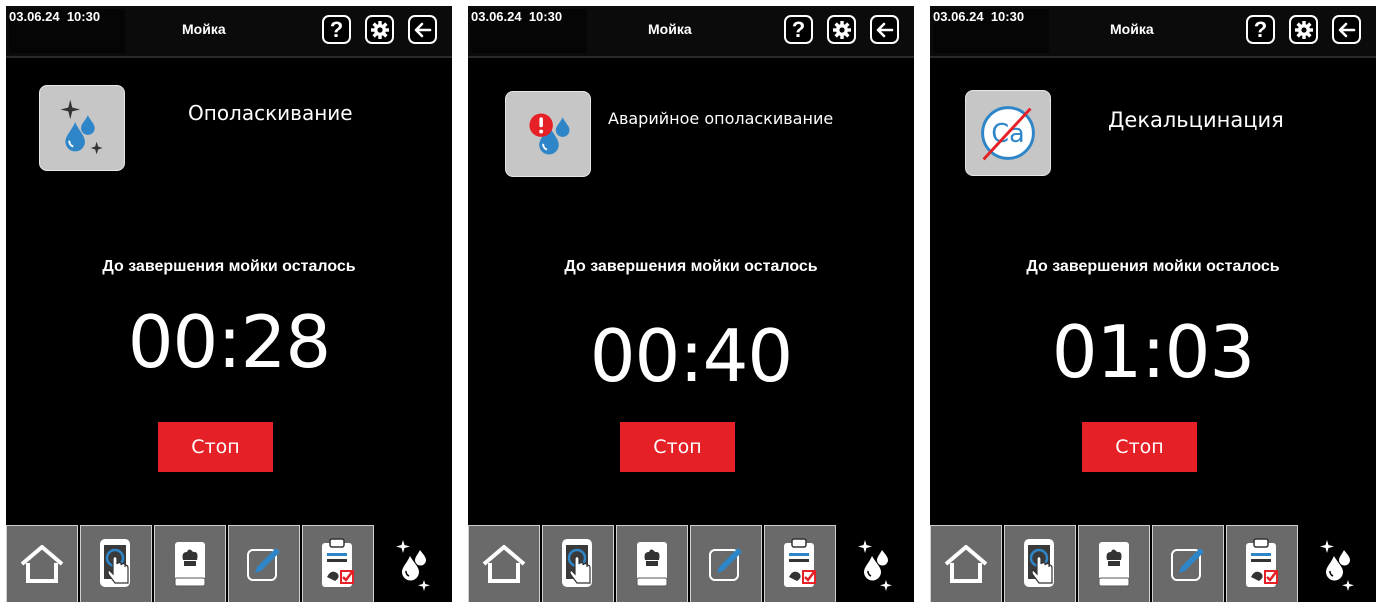  I want to click on countdown-timer: 00:28, so click(229, 342).